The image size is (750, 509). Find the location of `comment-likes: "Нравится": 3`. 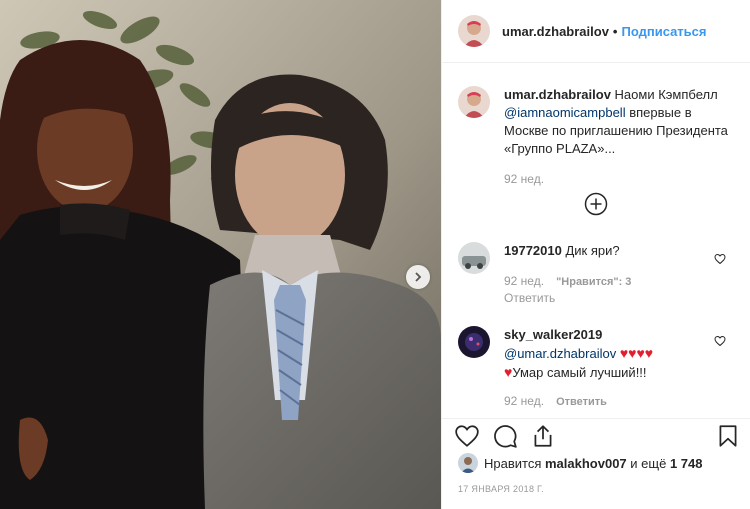

comment-likes: "Нравится": 3 is located at coordinates (593, 282).